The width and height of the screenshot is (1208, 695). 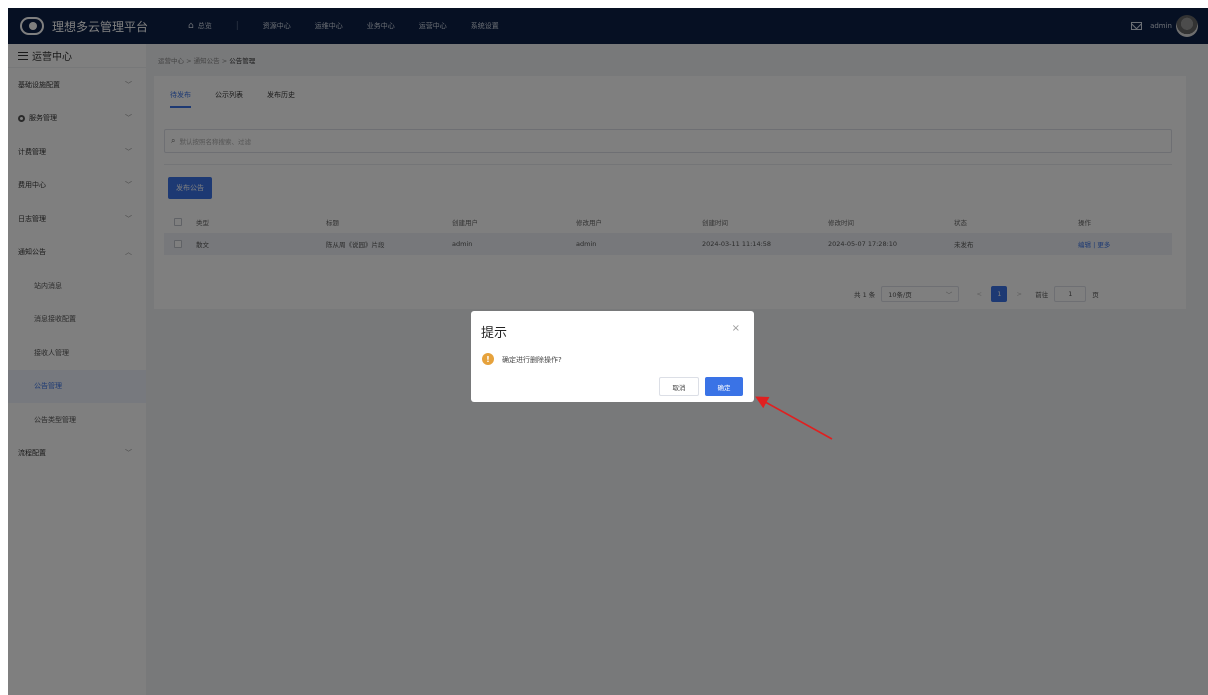 I want to click on confirm-button: 确定, so click(x=724, y=386).